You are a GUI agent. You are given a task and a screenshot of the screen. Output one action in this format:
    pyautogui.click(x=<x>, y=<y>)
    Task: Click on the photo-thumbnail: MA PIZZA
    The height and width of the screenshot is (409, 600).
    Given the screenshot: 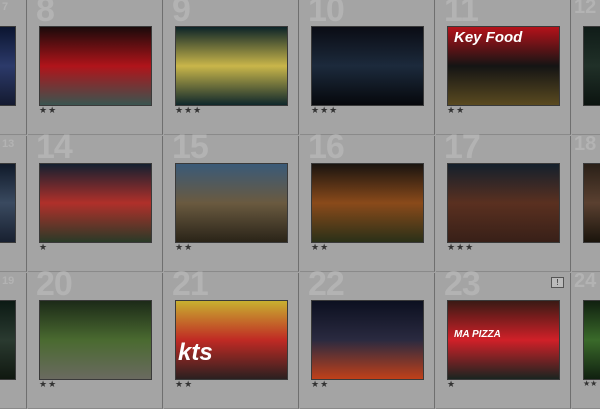 What is the action you would take?
    pyautogui.click(x=503, y=340)
    